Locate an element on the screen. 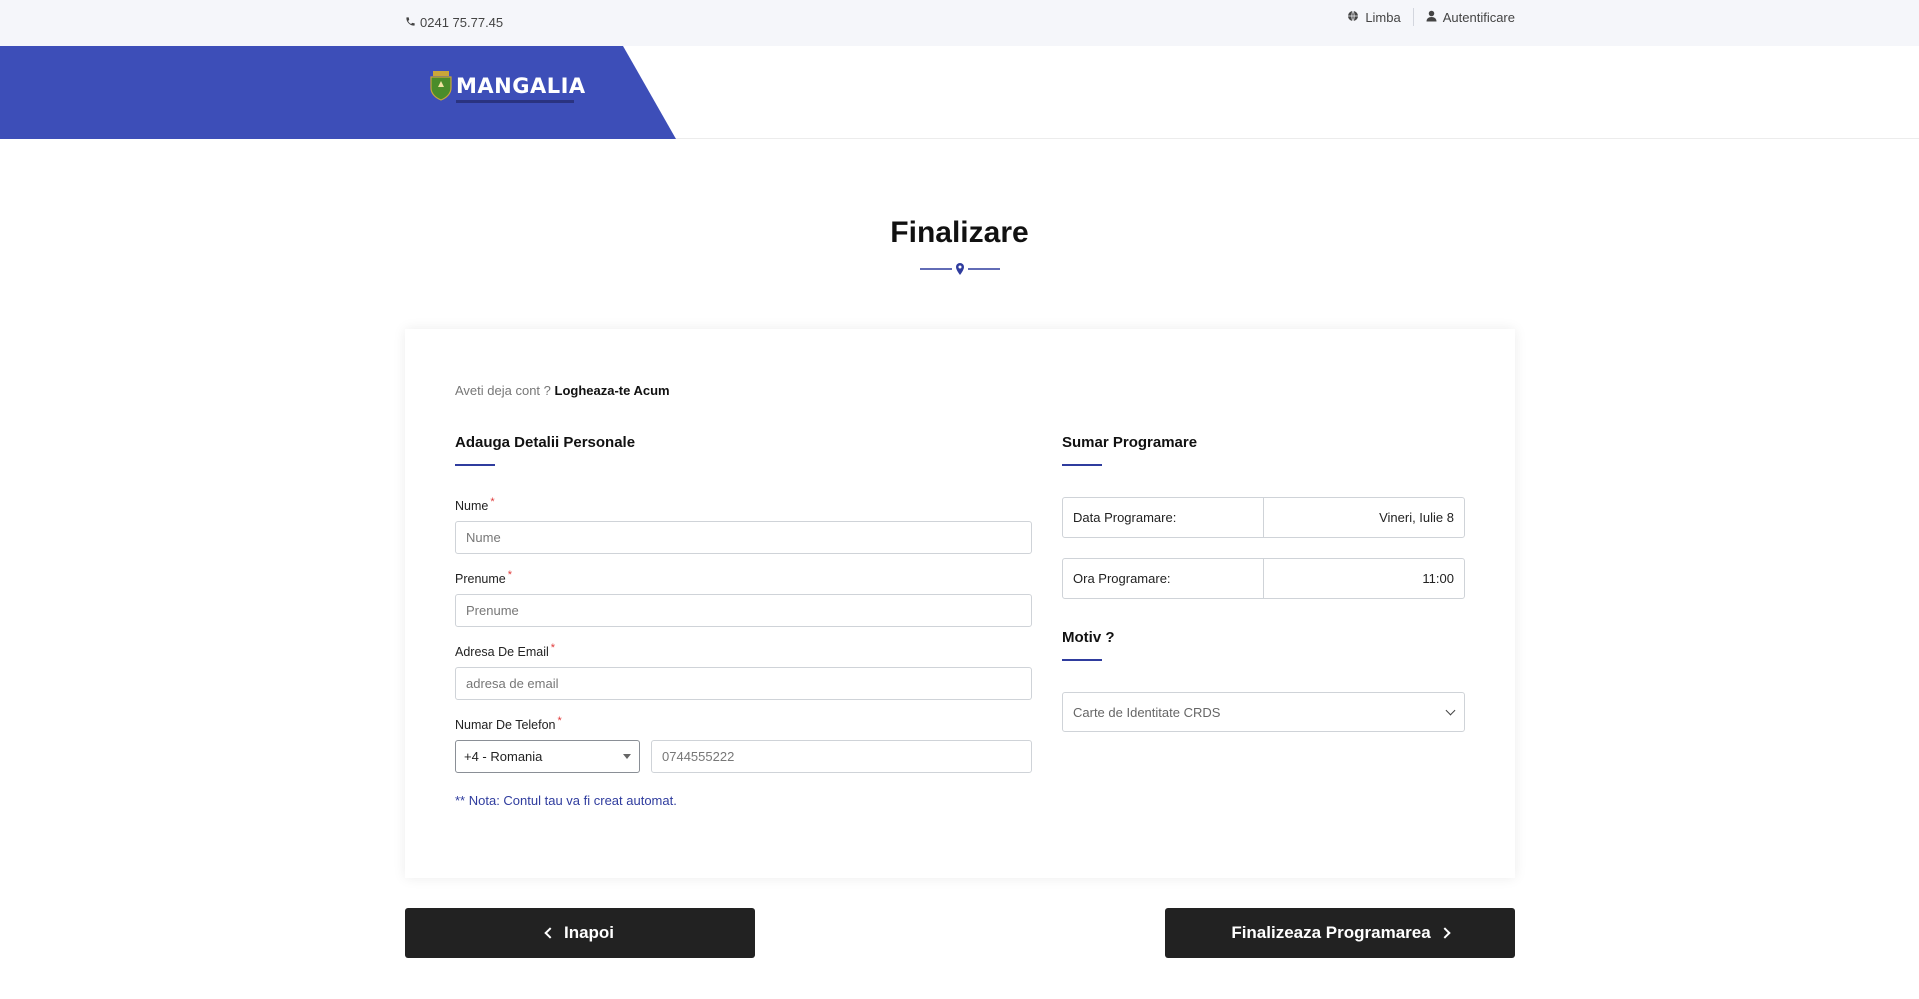 Image resolution: width=1919 pixels, height=999 pixels. prenume-label: Prenume * is located at coordinates (484, 577).